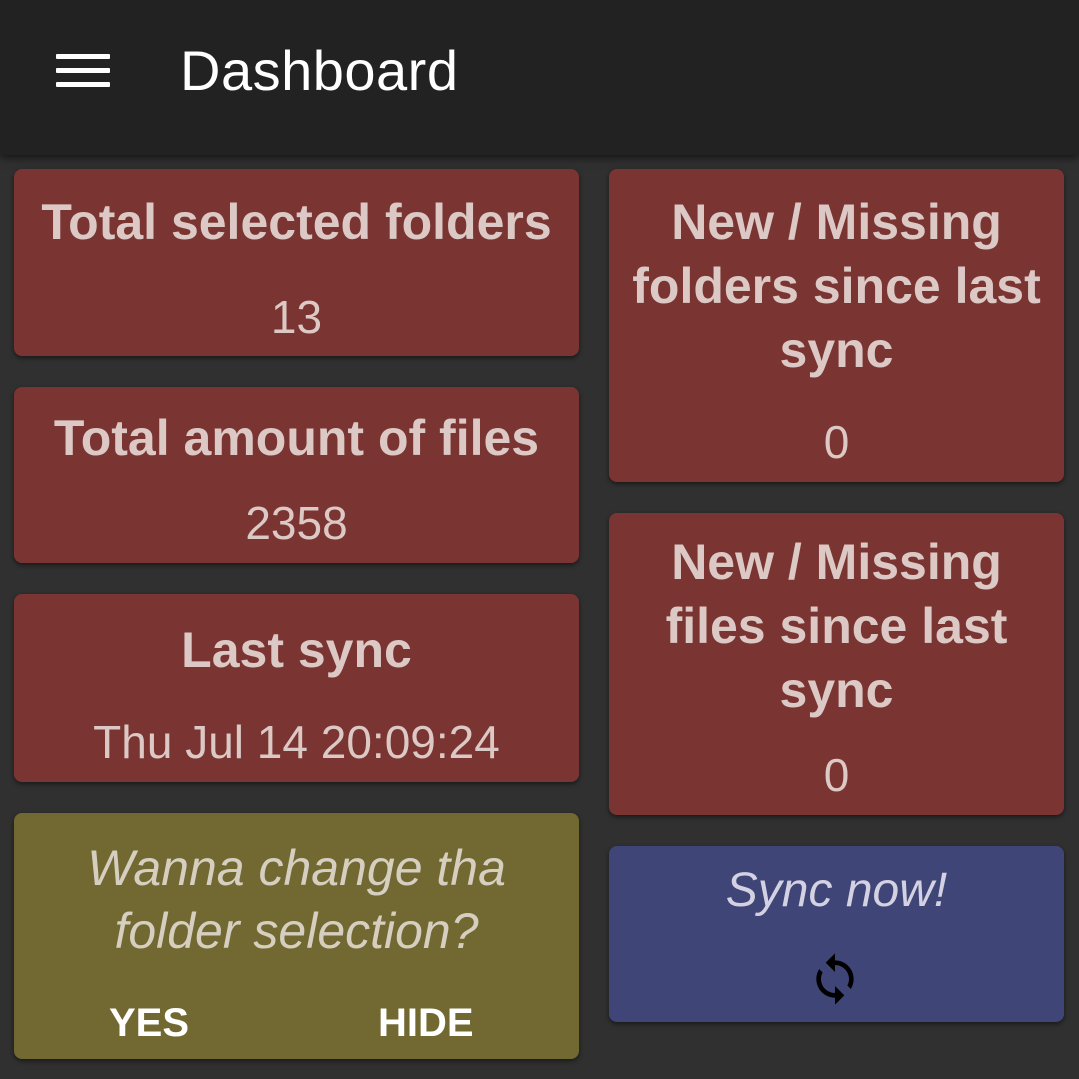 This screenshot has height=1079, width=1079. I want to click on last-sync-card: Last sync Thu Jul 14 20:09:24, so click(296, 688).